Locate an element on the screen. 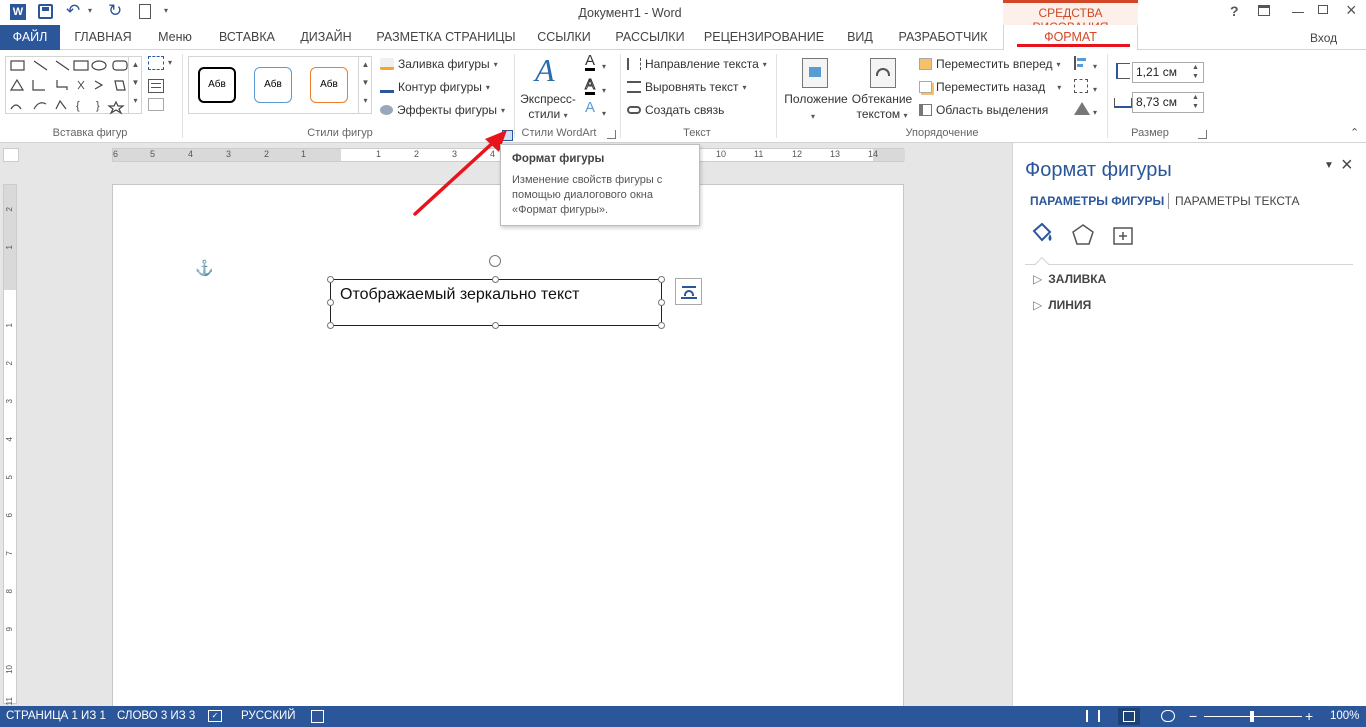  tab-home: ГЛАВНАЯ is located at coordinates (103, 37).